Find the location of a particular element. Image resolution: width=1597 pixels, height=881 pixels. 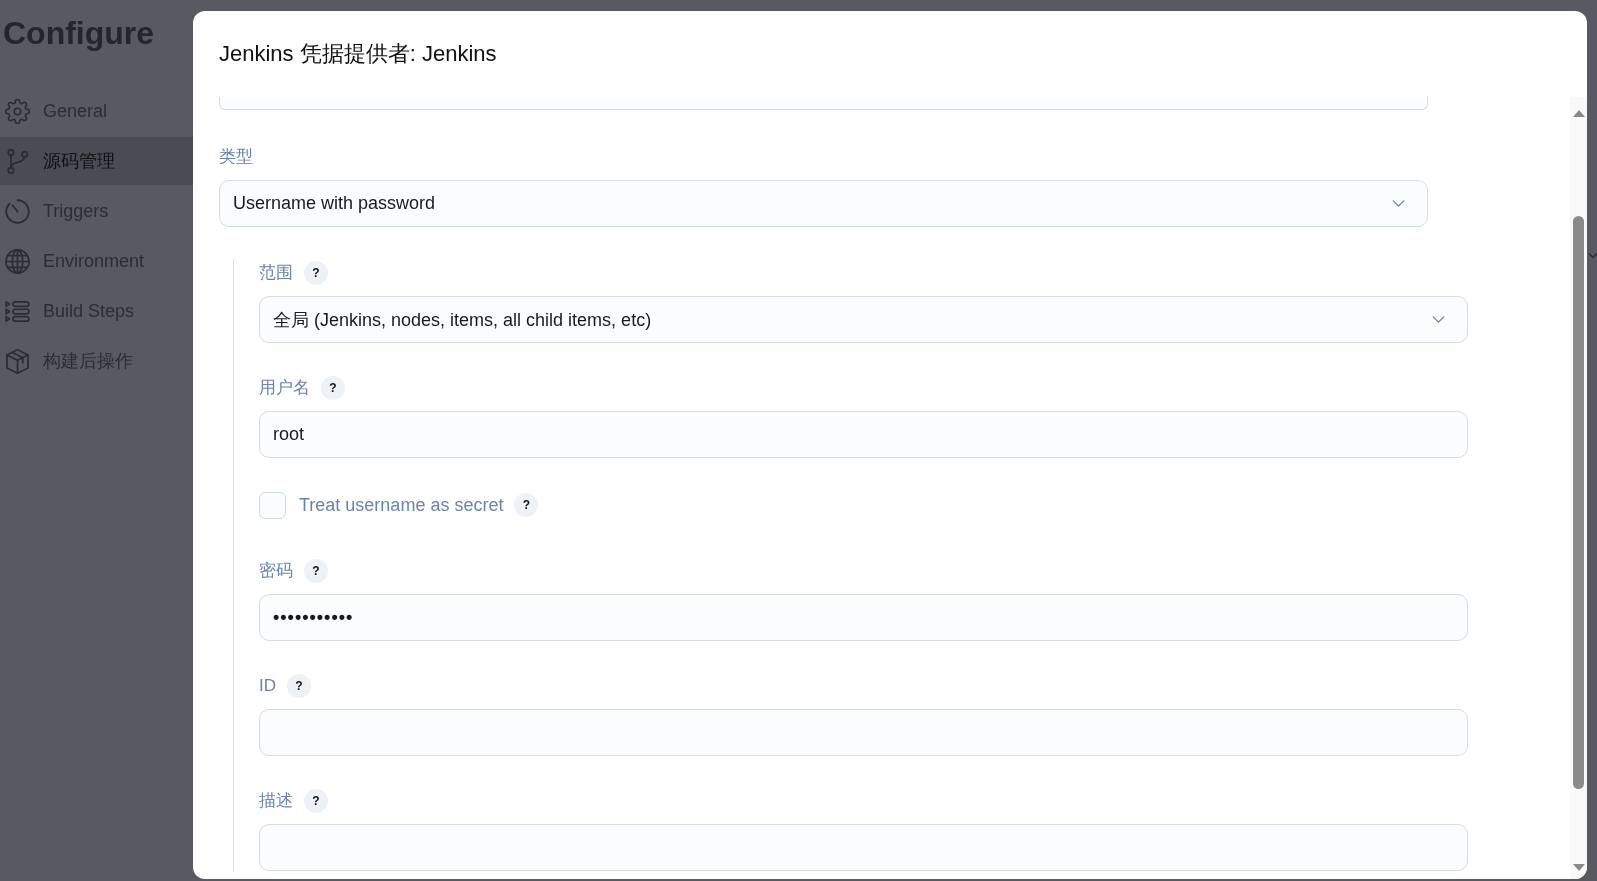

scrollbar-thumb is located at coordinates (1578, 502).